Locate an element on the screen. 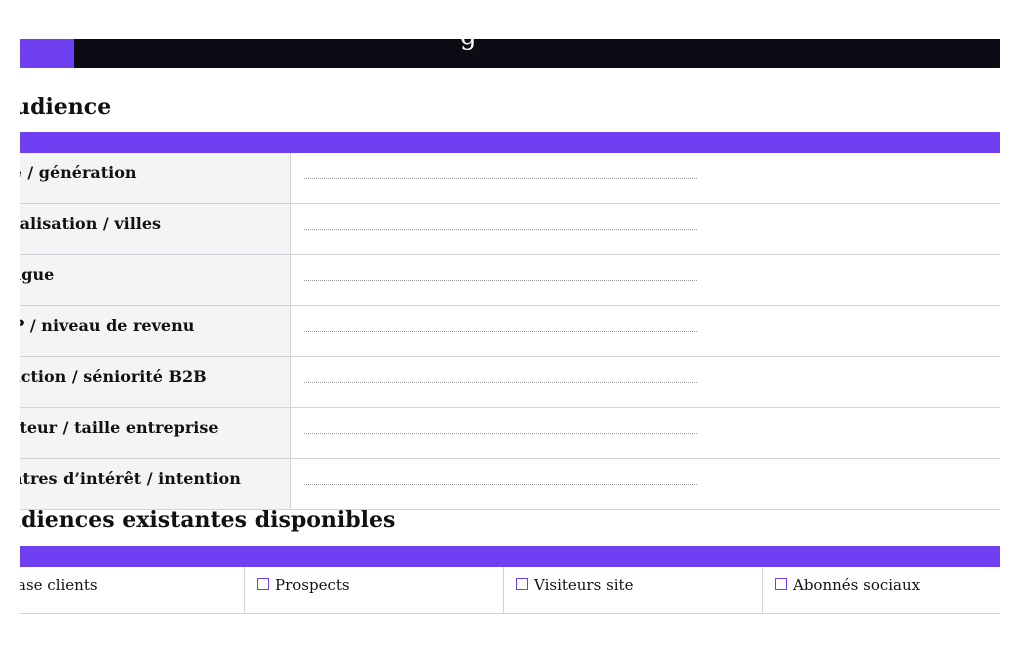  criteria-row: Fonction / séniorité B2B is located at coordinates (510, 382).